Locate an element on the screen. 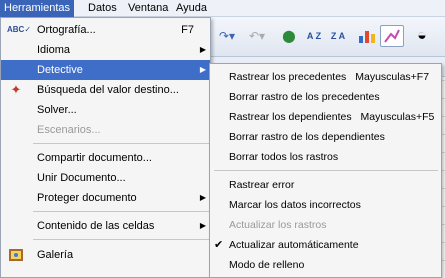 The image size is (445, 278). submenu-item-rastrear-dependientes: Rastrear los dependientes Mayusculas+F5 is located at coordinates (325, 117).